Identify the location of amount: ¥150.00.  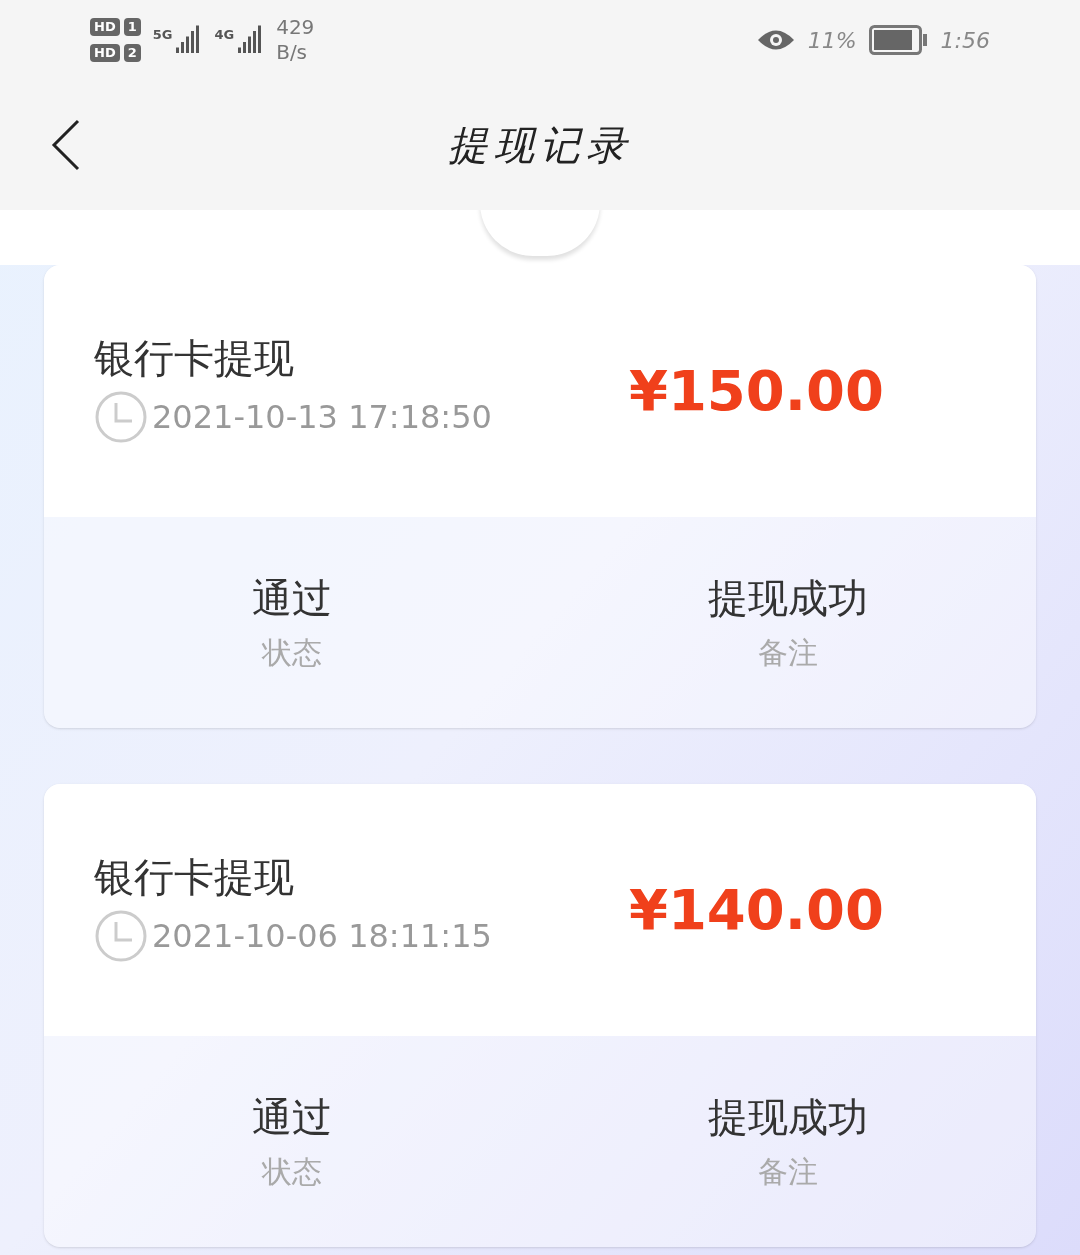
(756, 391).